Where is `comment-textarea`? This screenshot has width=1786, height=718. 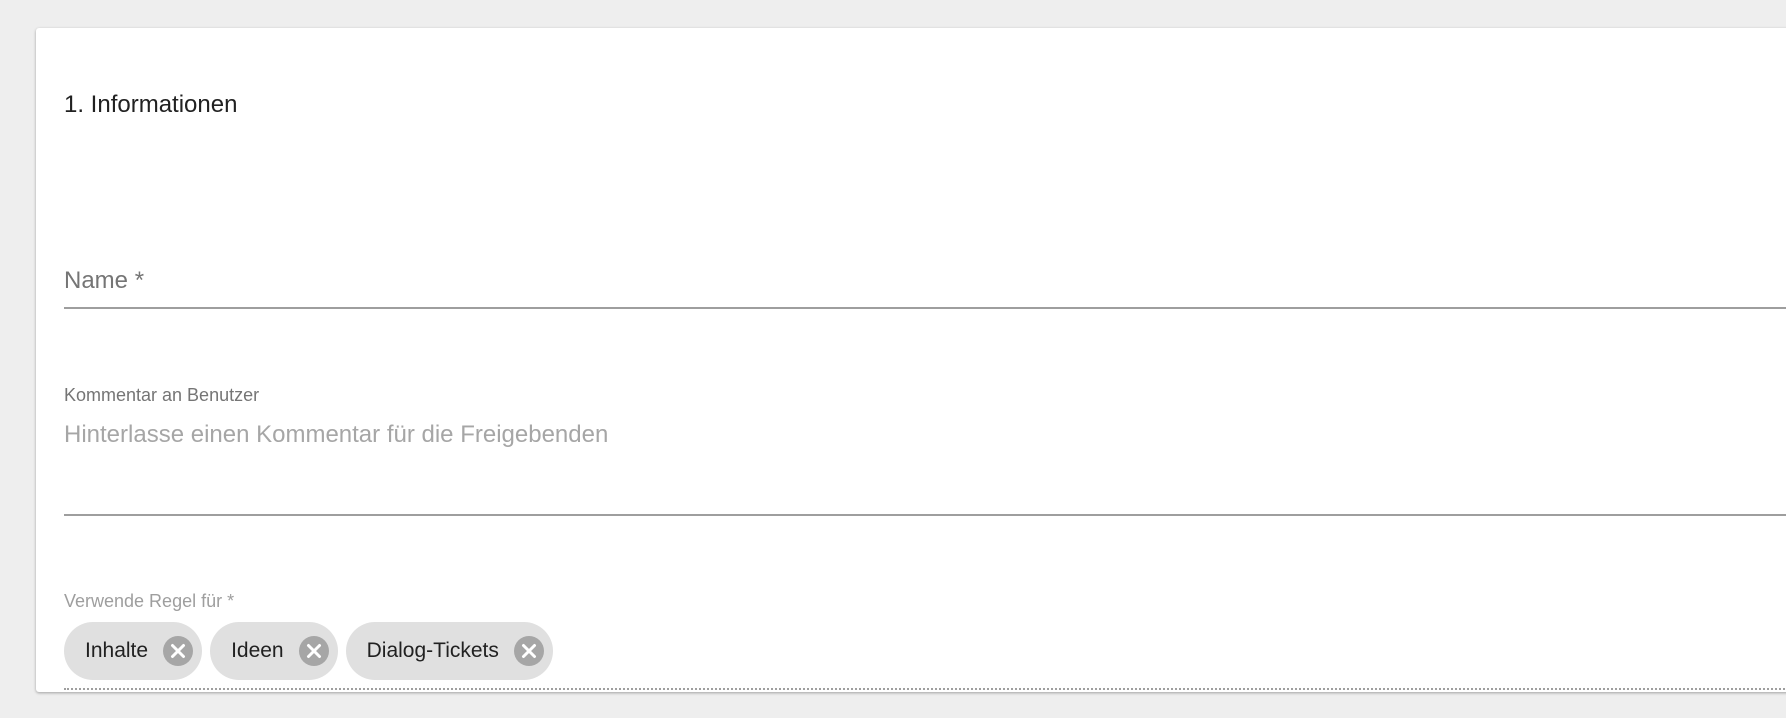
comment-textarea is located at coordinates (925, 460).